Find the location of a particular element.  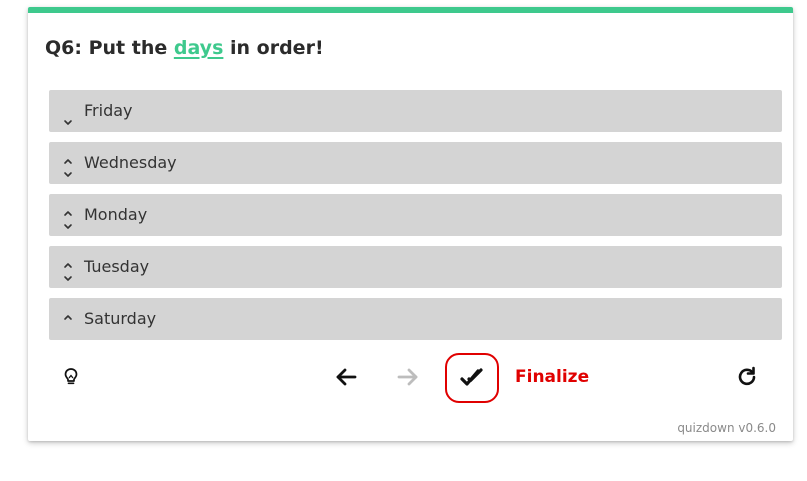

progress-bar is located at coordinates (410, 10).